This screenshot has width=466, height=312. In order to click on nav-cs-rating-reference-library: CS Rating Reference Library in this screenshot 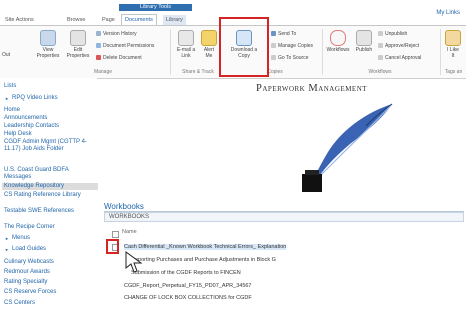, I will do `click(50, 195)`.